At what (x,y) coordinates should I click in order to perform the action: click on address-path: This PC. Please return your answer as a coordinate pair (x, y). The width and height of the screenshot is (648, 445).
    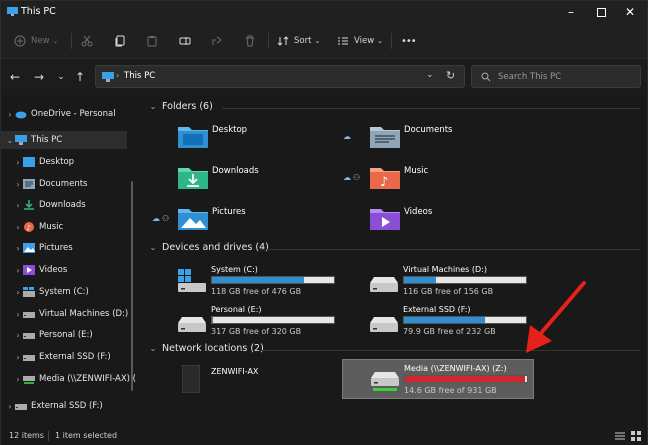
    Looking at the image, I should click on (139, 76).